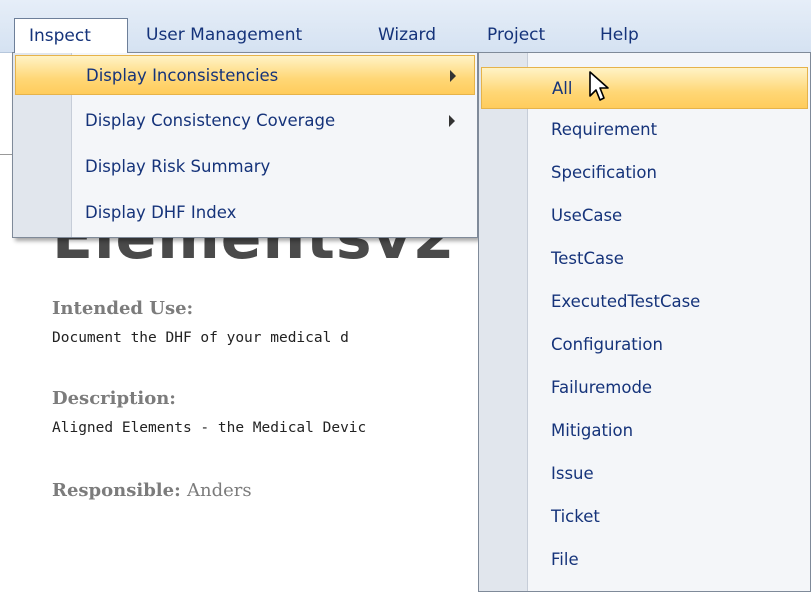  What do you see at coordinates (644, 517) in the screenshot?
I see `submenu-item-ticket: Ticket` at bounding box center [644, 517].